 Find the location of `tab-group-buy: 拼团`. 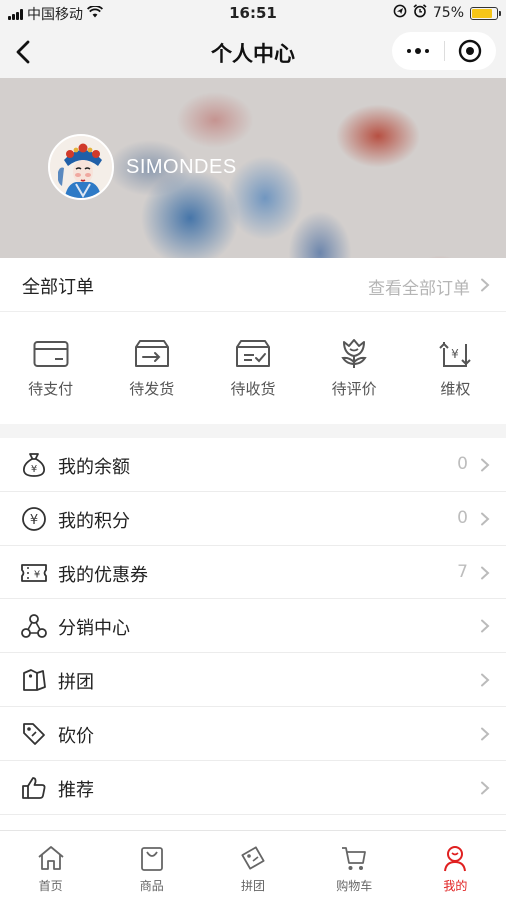

tab-group-buy: 拼团 is located at coordinates (252, 865).